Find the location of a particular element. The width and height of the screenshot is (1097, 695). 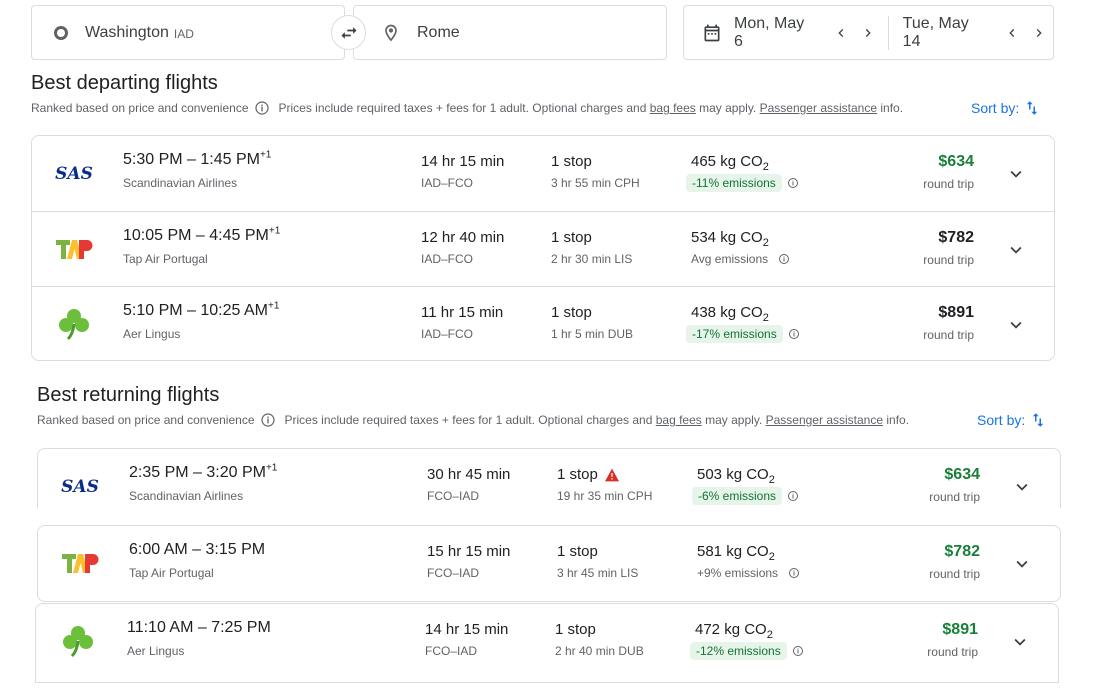

warning-icon is located at coordinates (611, 474).